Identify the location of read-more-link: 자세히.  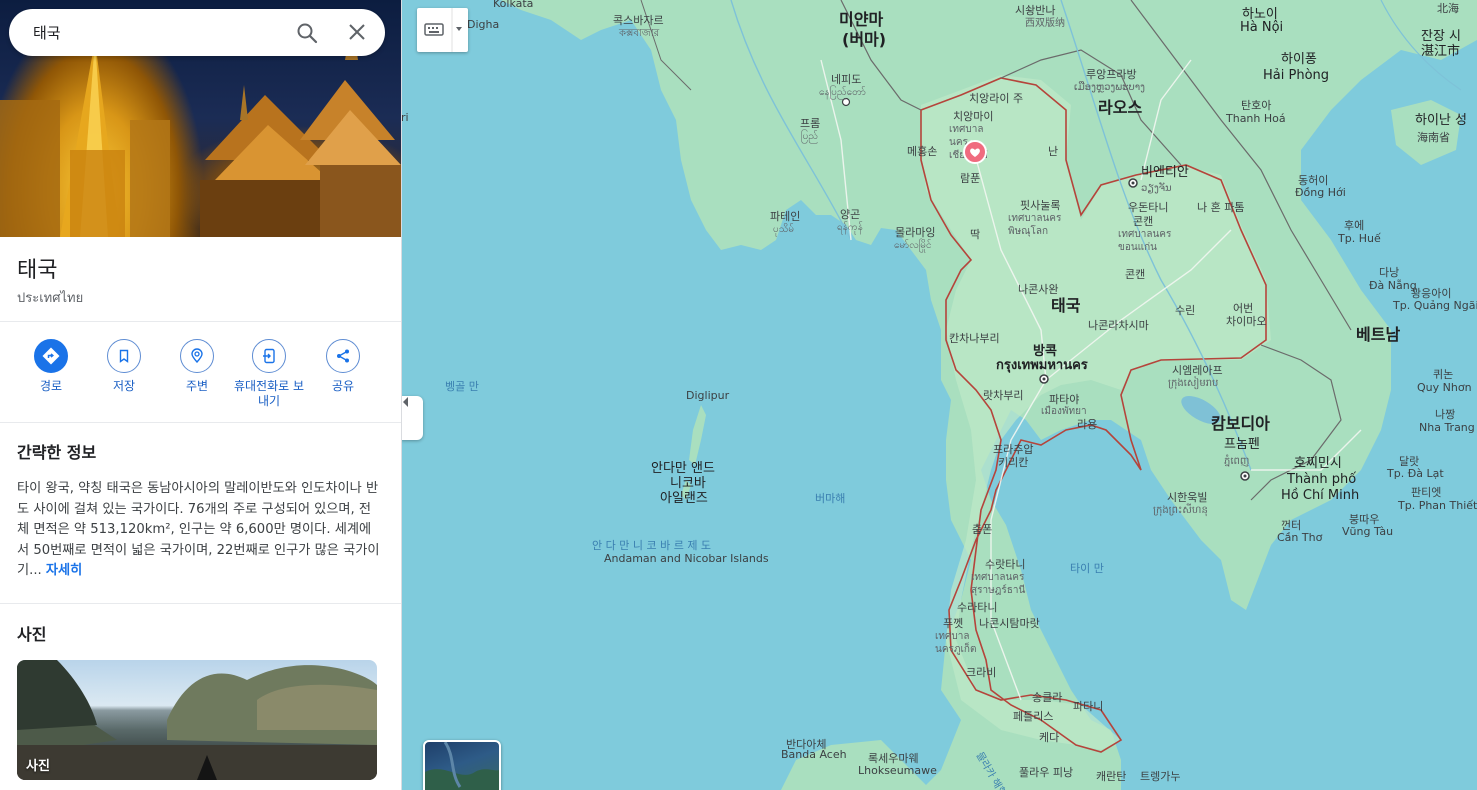
(64, 570).